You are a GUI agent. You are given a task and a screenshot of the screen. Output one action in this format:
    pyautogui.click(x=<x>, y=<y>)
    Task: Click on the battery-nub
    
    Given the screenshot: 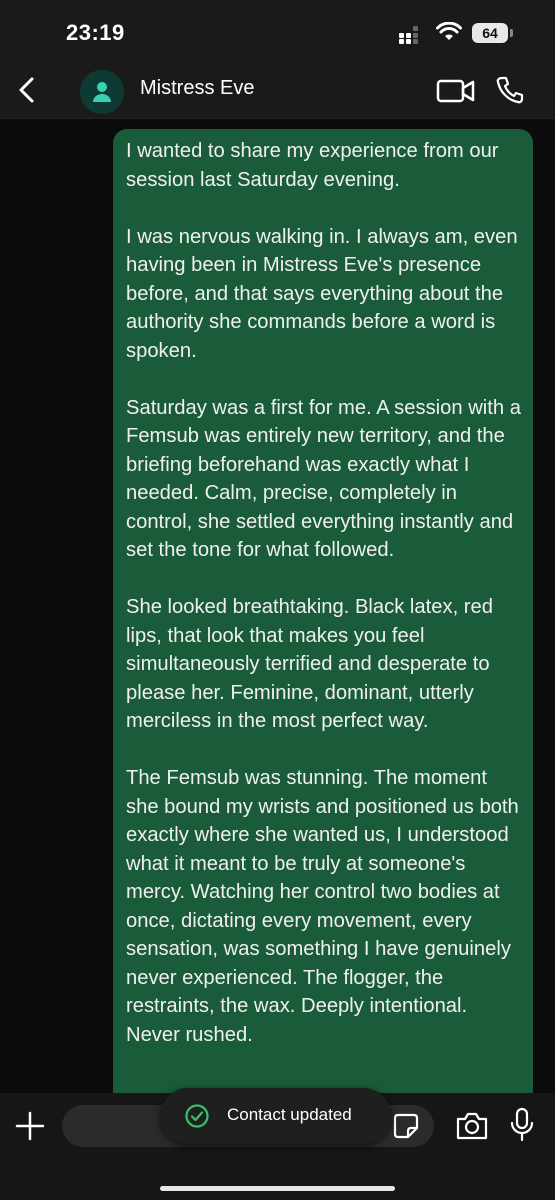 What is the action you would take?
    pyautogui.click(x=511, y=33)
    